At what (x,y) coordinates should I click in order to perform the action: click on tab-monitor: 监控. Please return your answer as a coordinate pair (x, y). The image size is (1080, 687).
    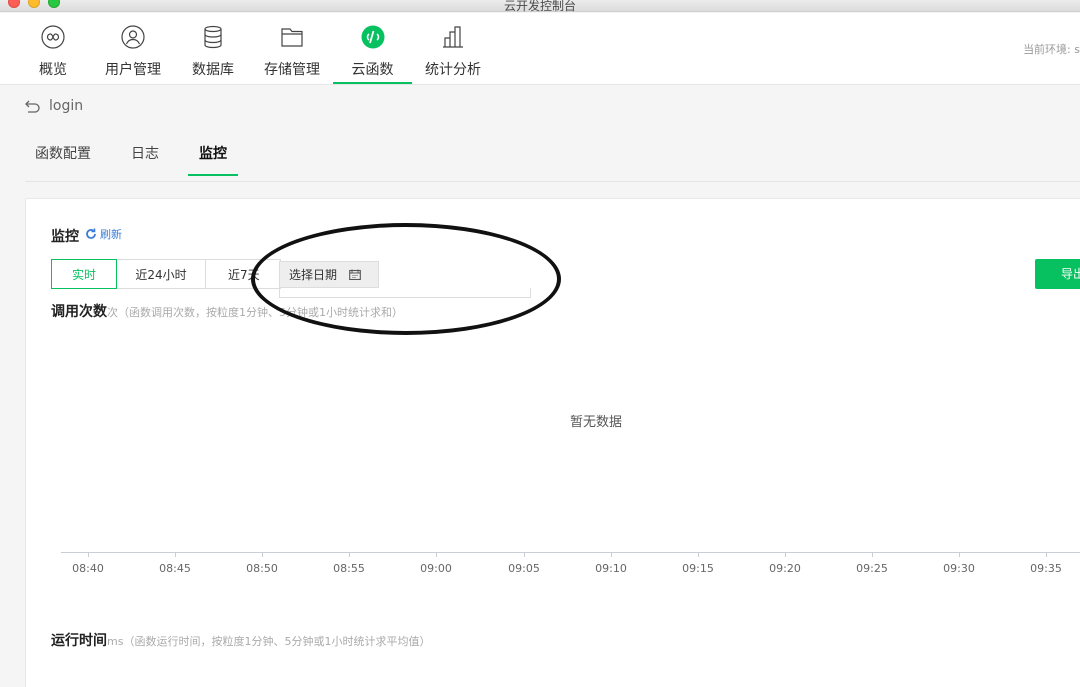
    Looking at the image, I should click on (213, 159).